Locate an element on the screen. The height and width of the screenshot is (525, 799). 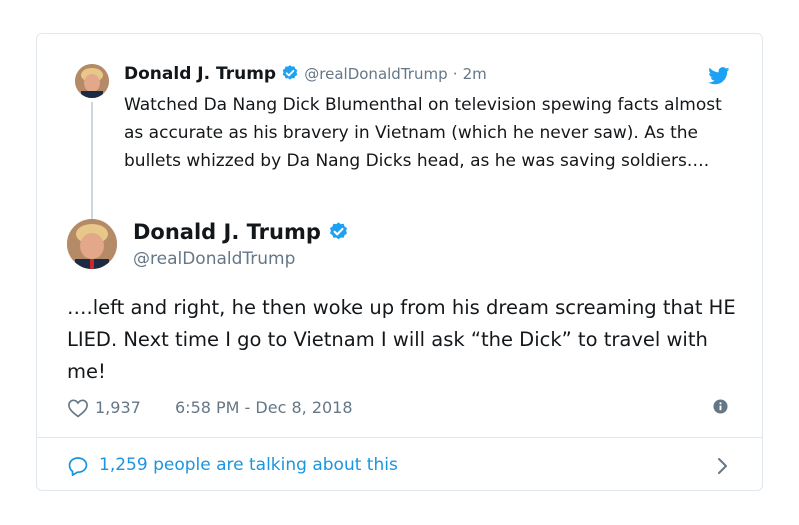
main-author-name-text: Donald J. Trump is located at coordinates (227, 232).